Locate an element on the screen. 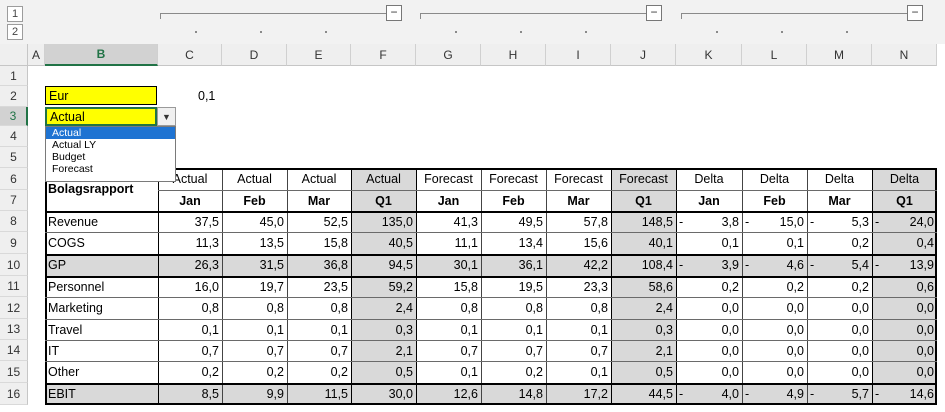 Image resolution: width=945 pixels, height=412 pixels. row-header-8: 8 is located at coordinates (14, 221).